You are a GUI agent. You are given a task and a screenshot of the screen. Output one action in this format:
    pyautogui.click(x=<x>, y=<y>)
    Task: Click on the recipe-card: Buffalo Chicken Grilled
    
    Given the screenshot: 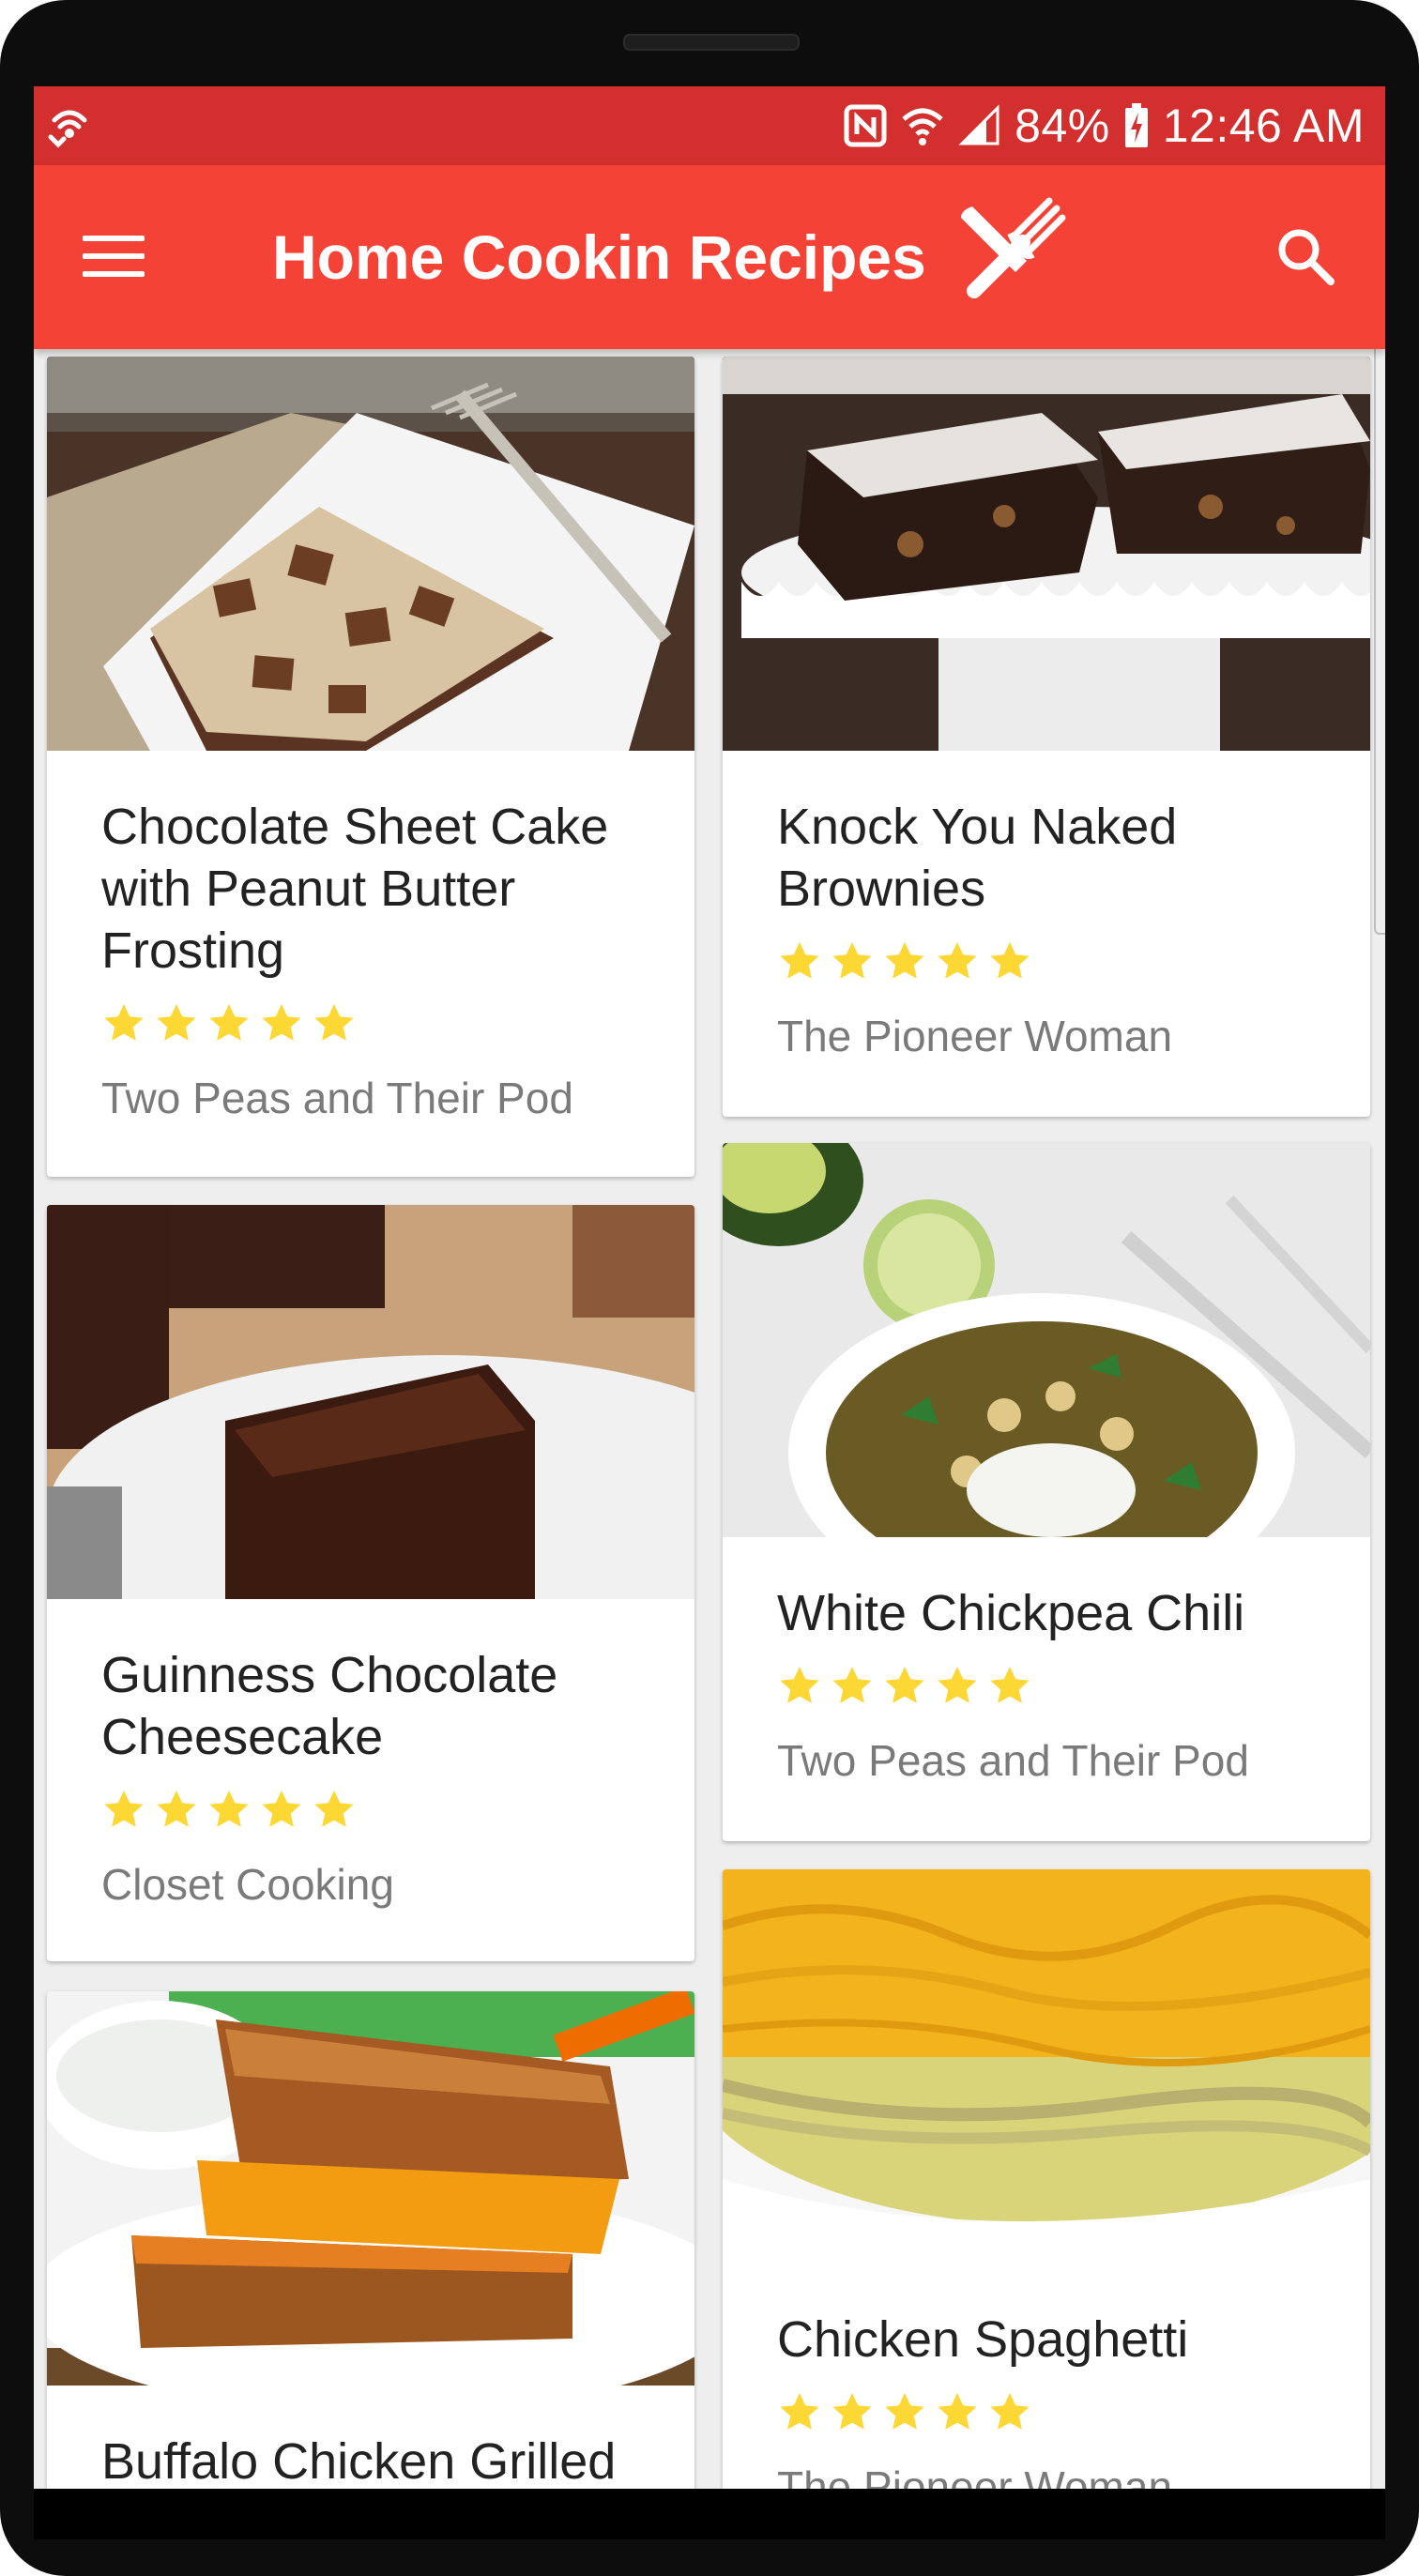 What is the action you would take?
    pyautogui.click(x=370, y=2240)
    